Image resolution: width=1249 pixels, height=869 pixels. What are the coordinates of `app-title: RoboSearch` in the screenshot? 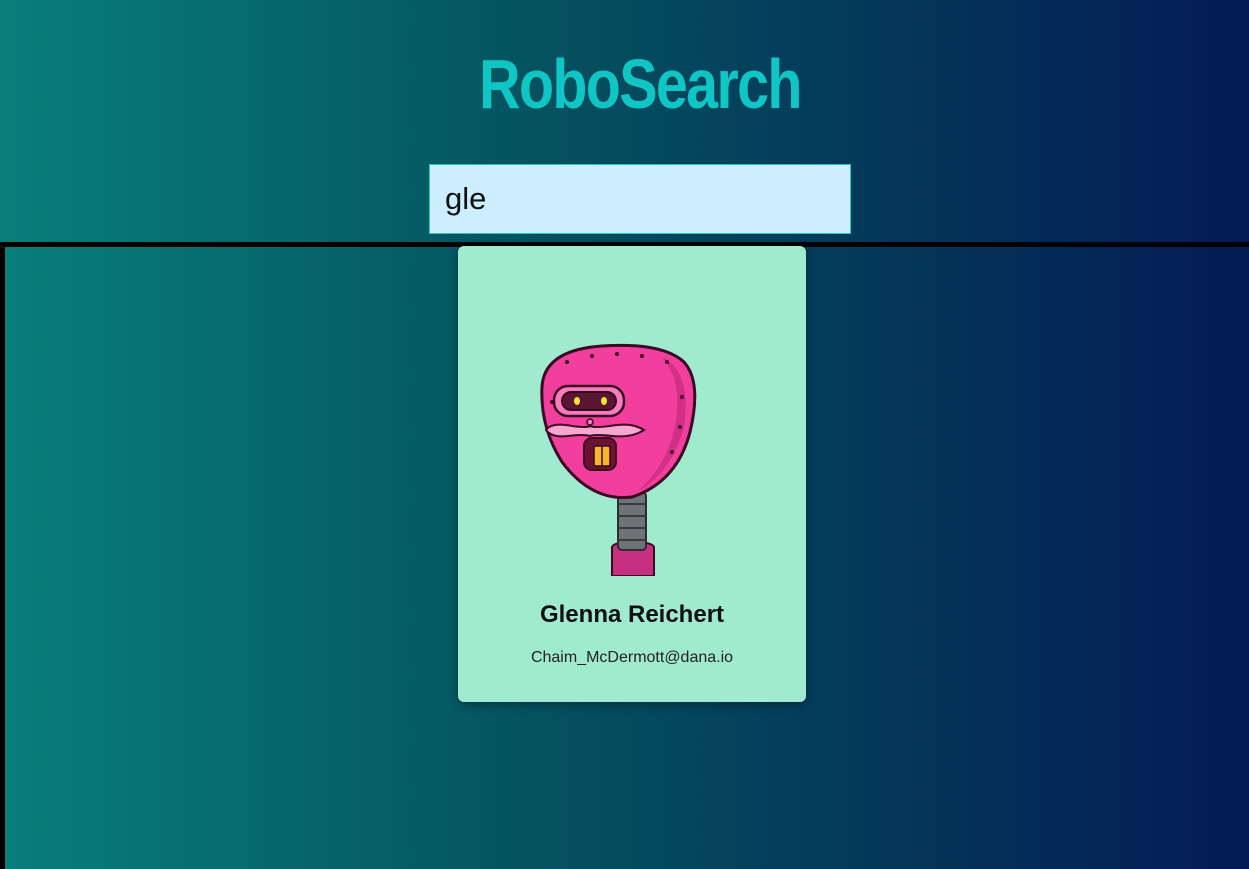 It's located at (640, 84).